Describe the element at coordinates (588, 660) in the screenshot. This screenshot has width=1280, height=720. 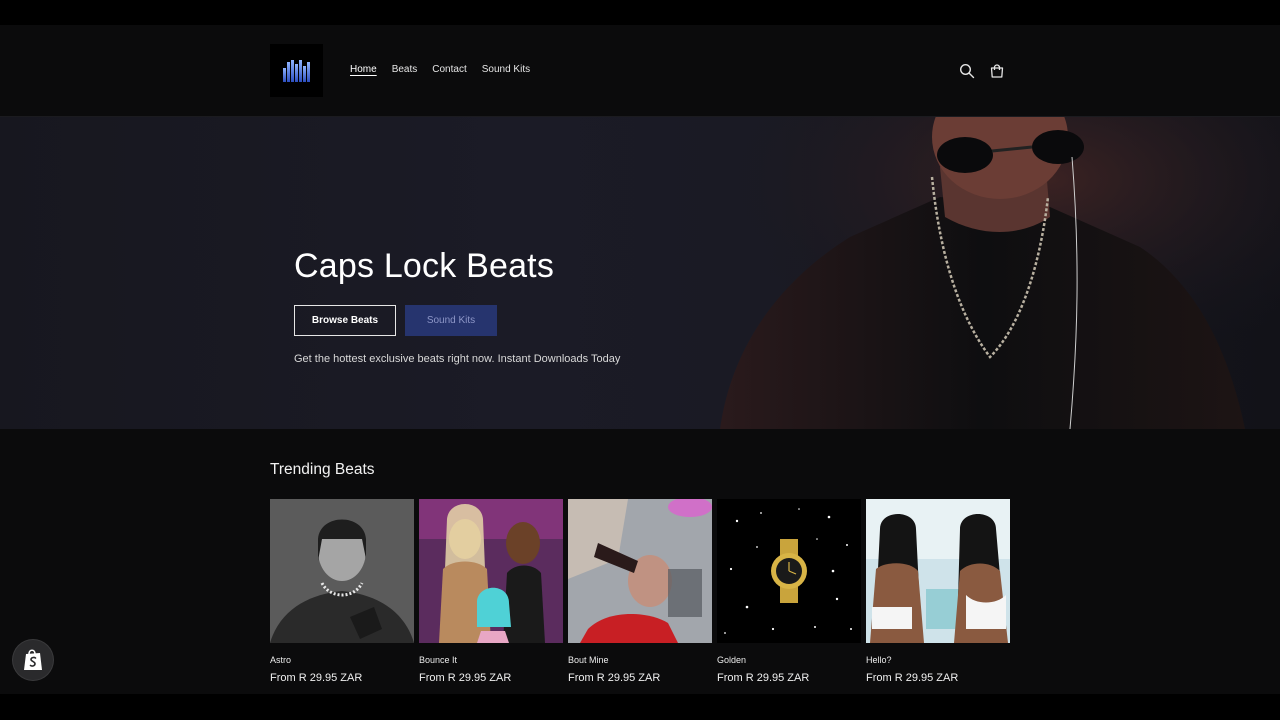
I see `product-name: Bout Mine` at that location.